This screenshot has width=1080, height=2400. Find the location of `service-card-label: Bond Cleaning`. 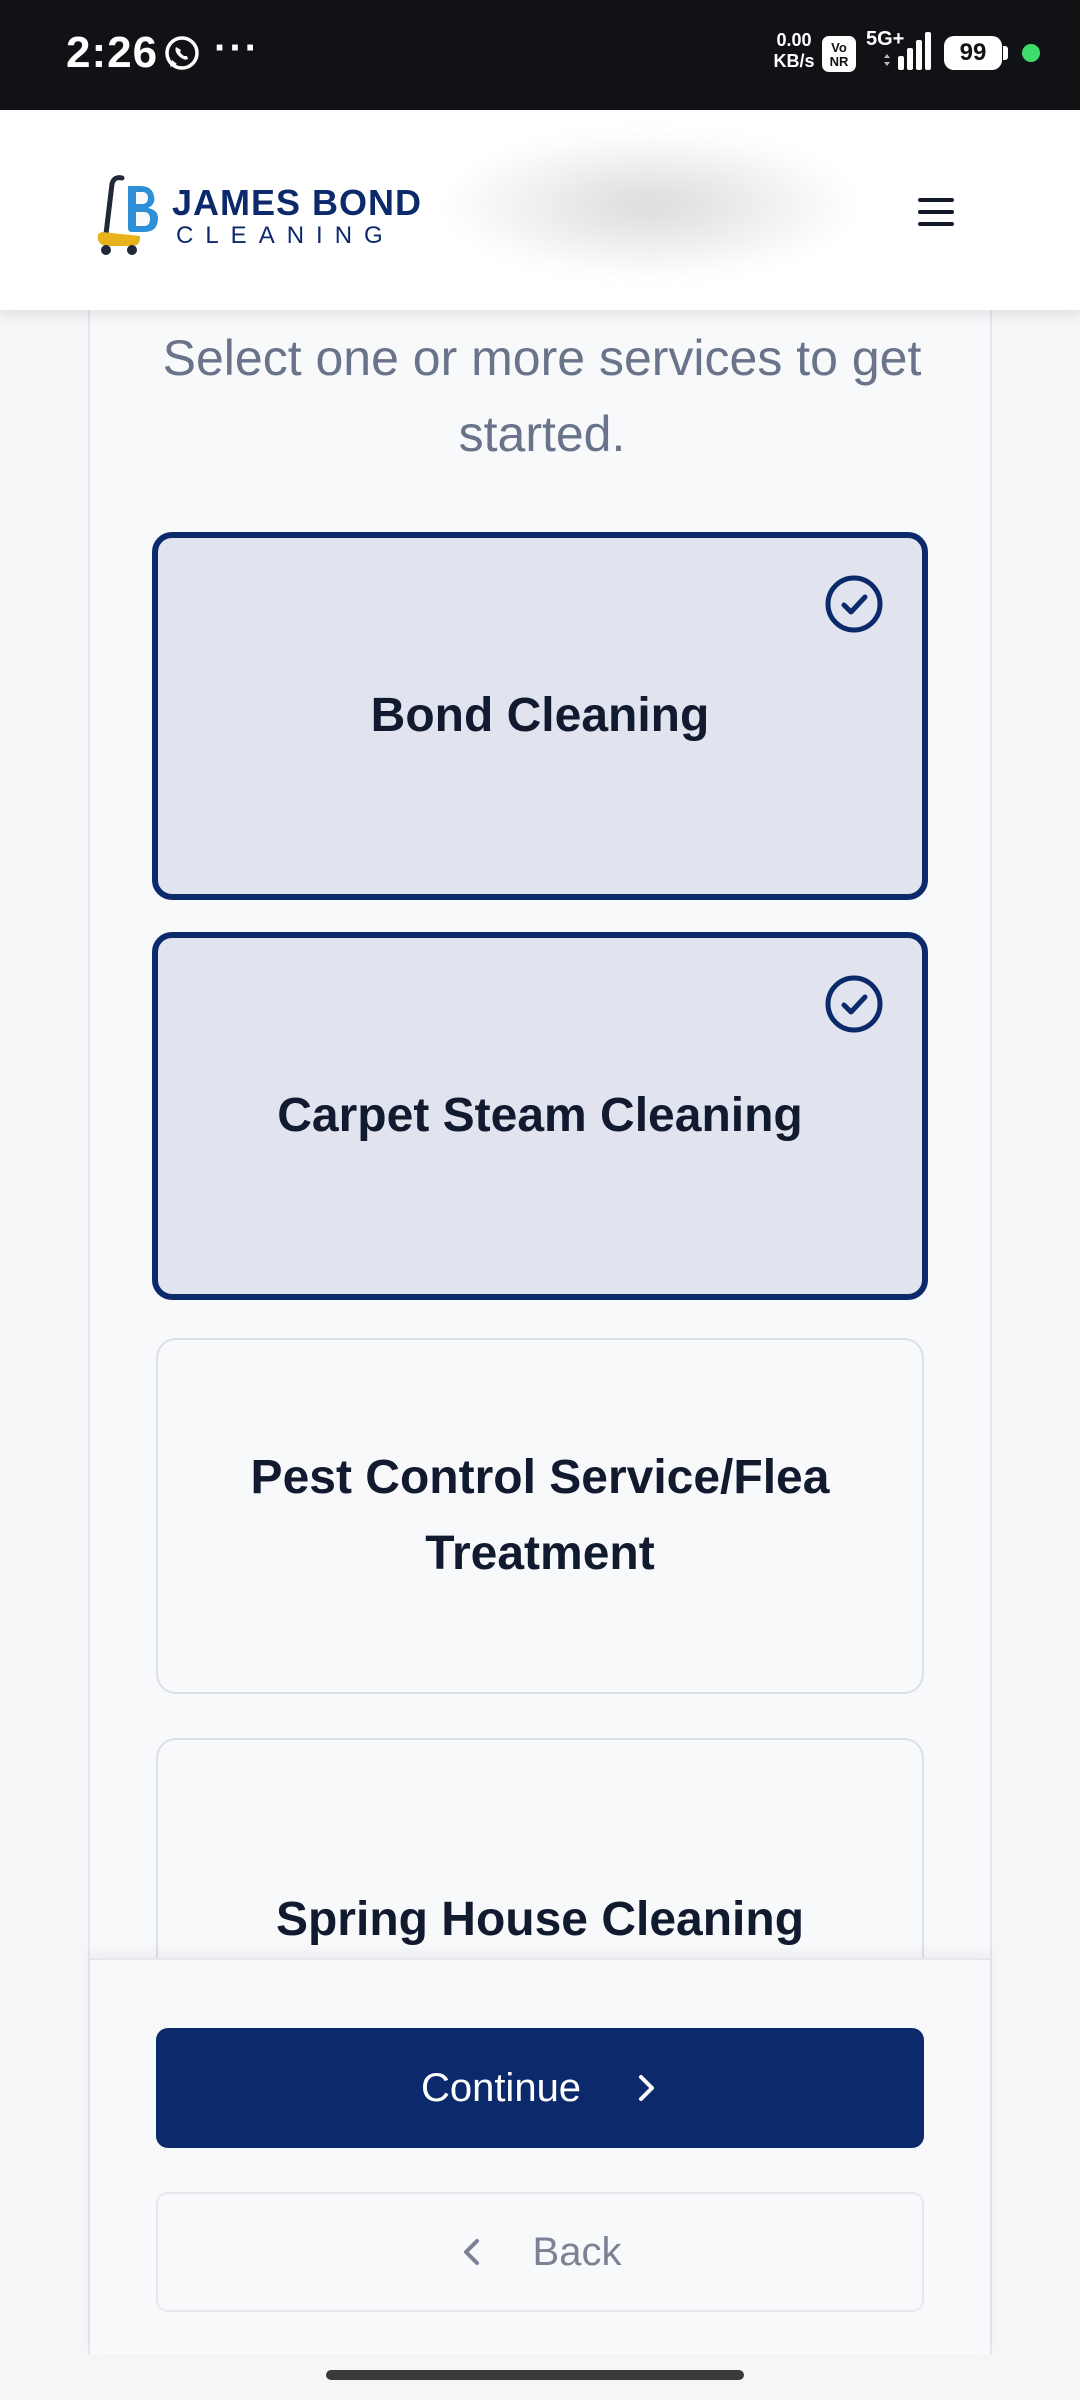

service-card-label: Bond Cleaning is located at coordinates (540, 715).